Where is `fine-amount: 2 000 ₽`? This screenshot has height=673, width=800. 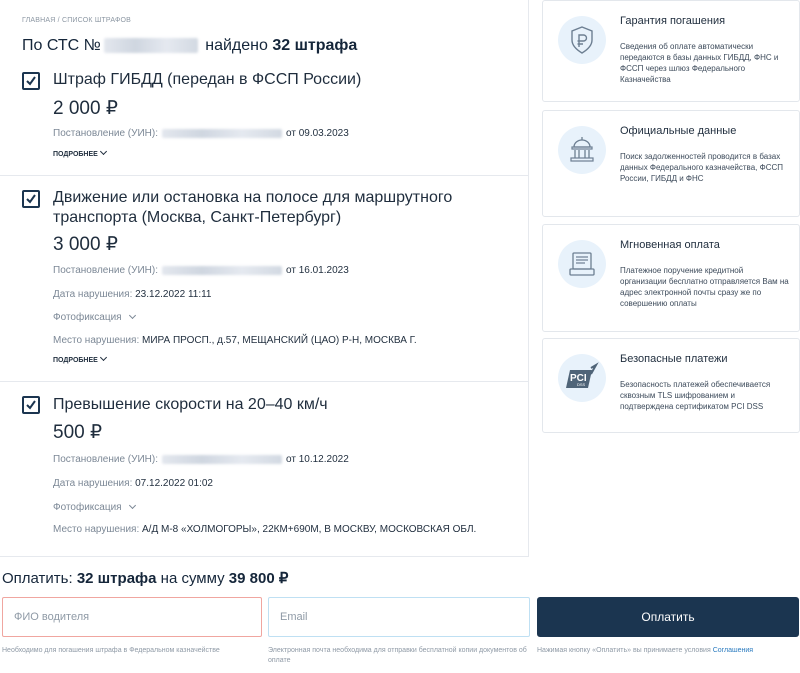 fine-amount: 2 000 ₽ is located at coordinates (85, 108).